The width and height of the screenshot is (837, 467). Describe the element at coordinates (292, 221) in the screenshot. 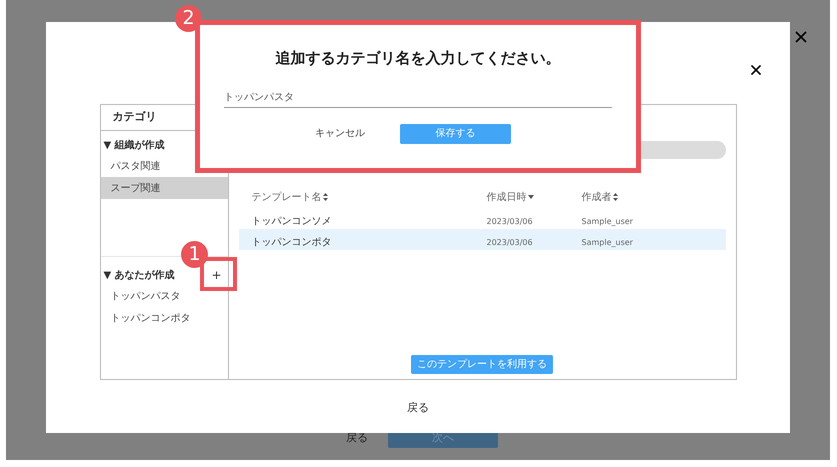

I see `table-cell: トッパンコンソメ` at that location.